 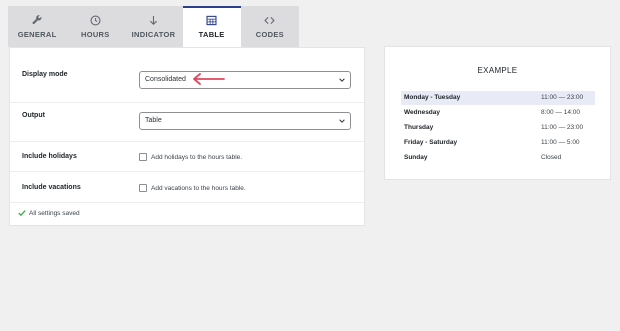 What do you see at coordinates (45, 74) in the screenshot?
I see `display-mode-label: Display mode` at bounding box center [45, 74].